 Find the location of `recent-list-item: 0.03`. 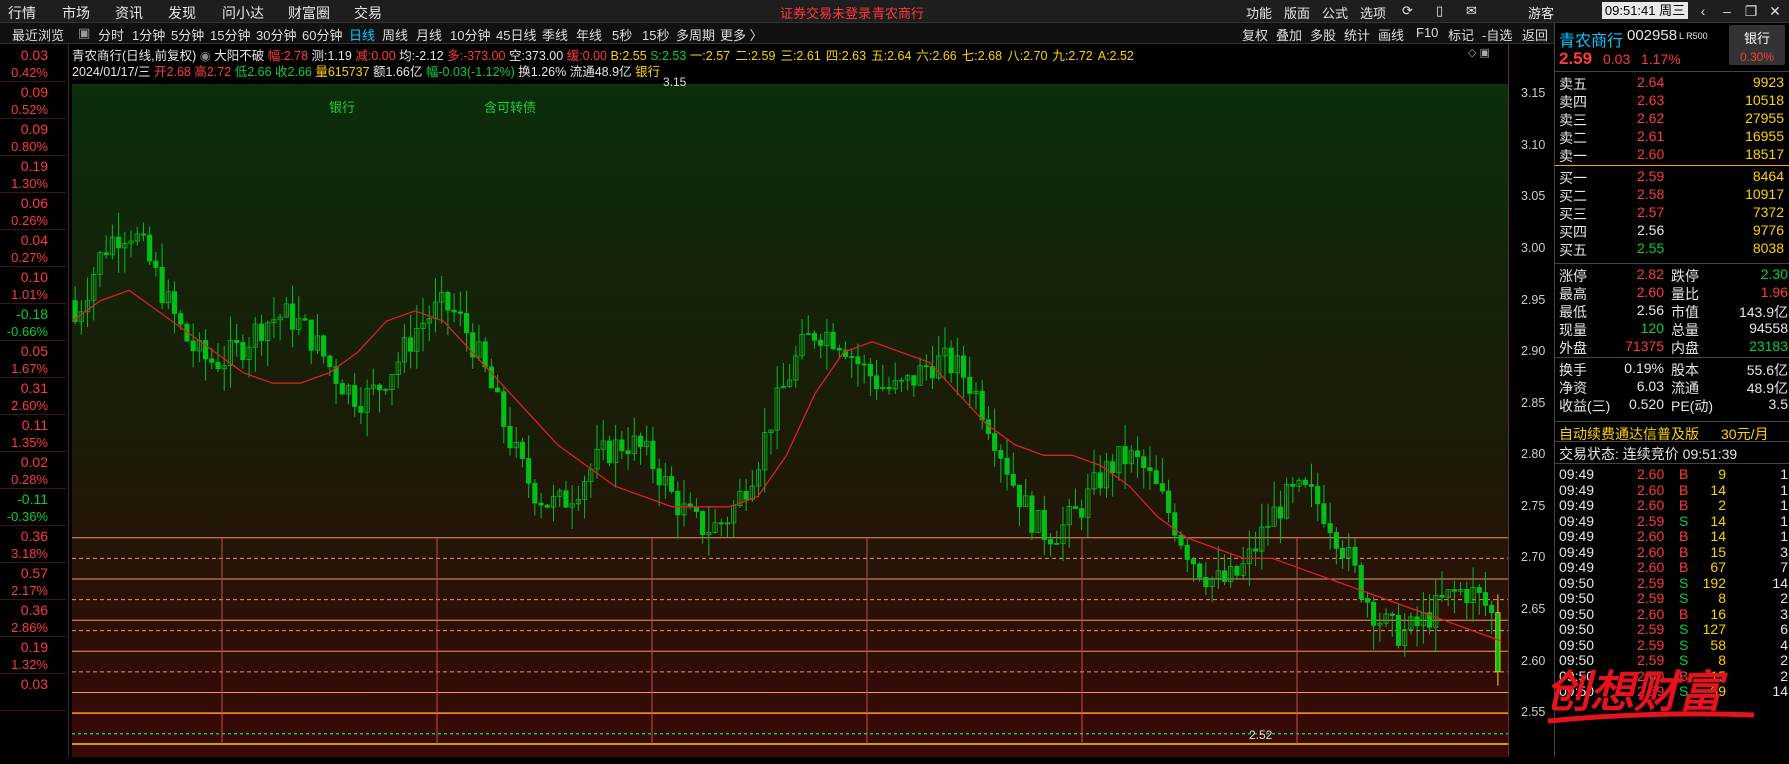

recent-list-item: 0.03 is located at coordinates (33, 692).